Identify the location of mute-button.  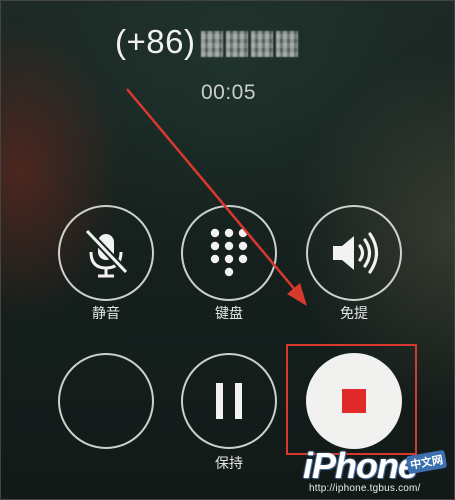
(106, 253).